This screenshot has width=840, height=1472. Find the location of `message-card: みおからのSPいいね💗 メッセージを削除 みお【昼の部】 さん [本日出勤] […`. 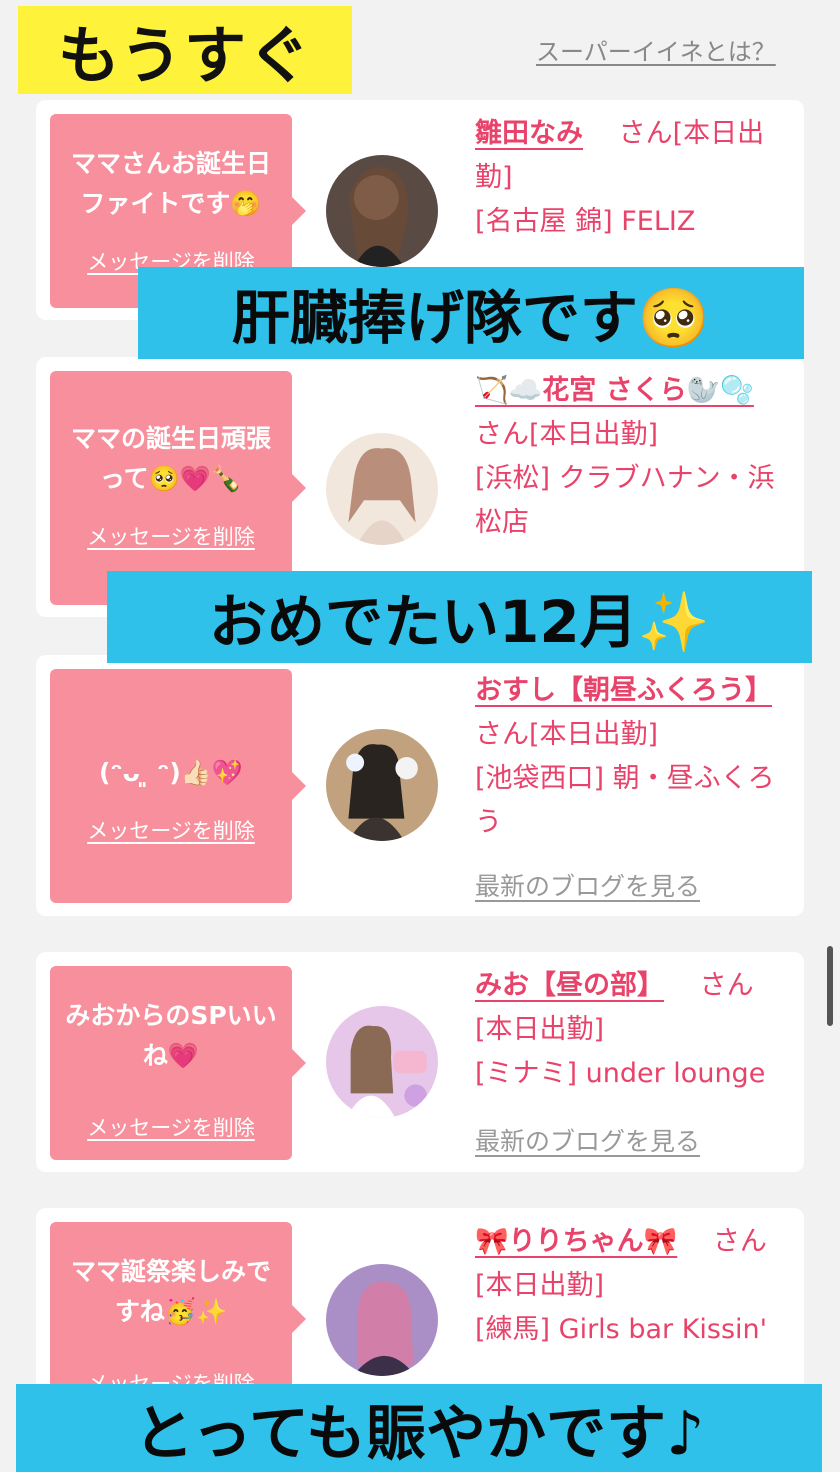

message-card: みおからのSPいいね💗 メッセージを削除 みお【昼の部】 さん [本日出勤] [… is located at coordinates (420, 1062).